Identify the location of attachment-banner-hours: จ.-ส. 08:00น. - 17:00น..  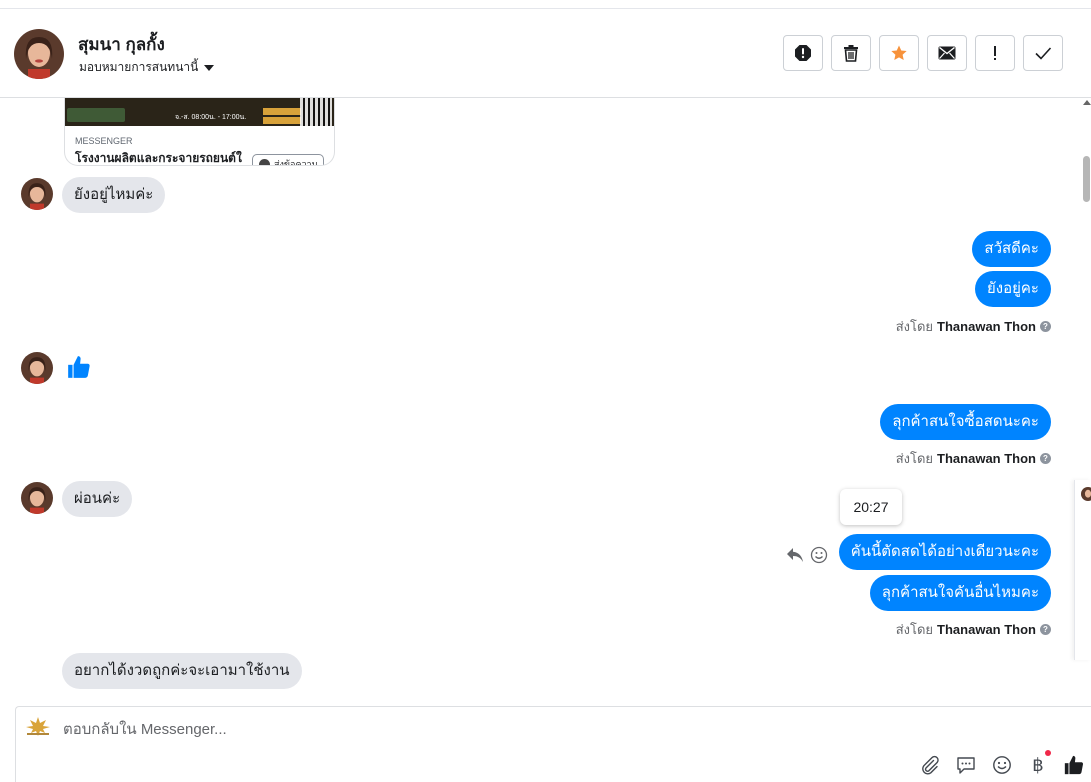
(211, 117).